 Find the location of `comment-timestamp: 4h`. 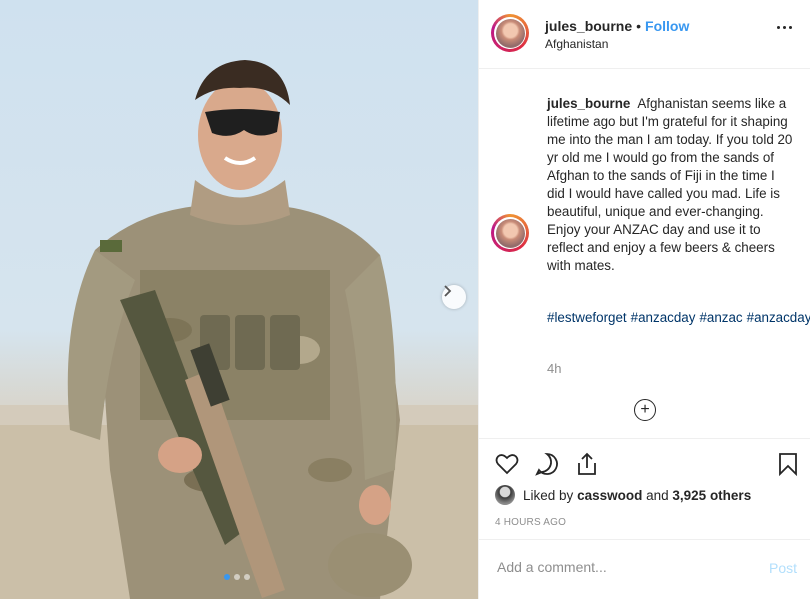

comment-timestamp: 4h is located at coordinates (554, 368).